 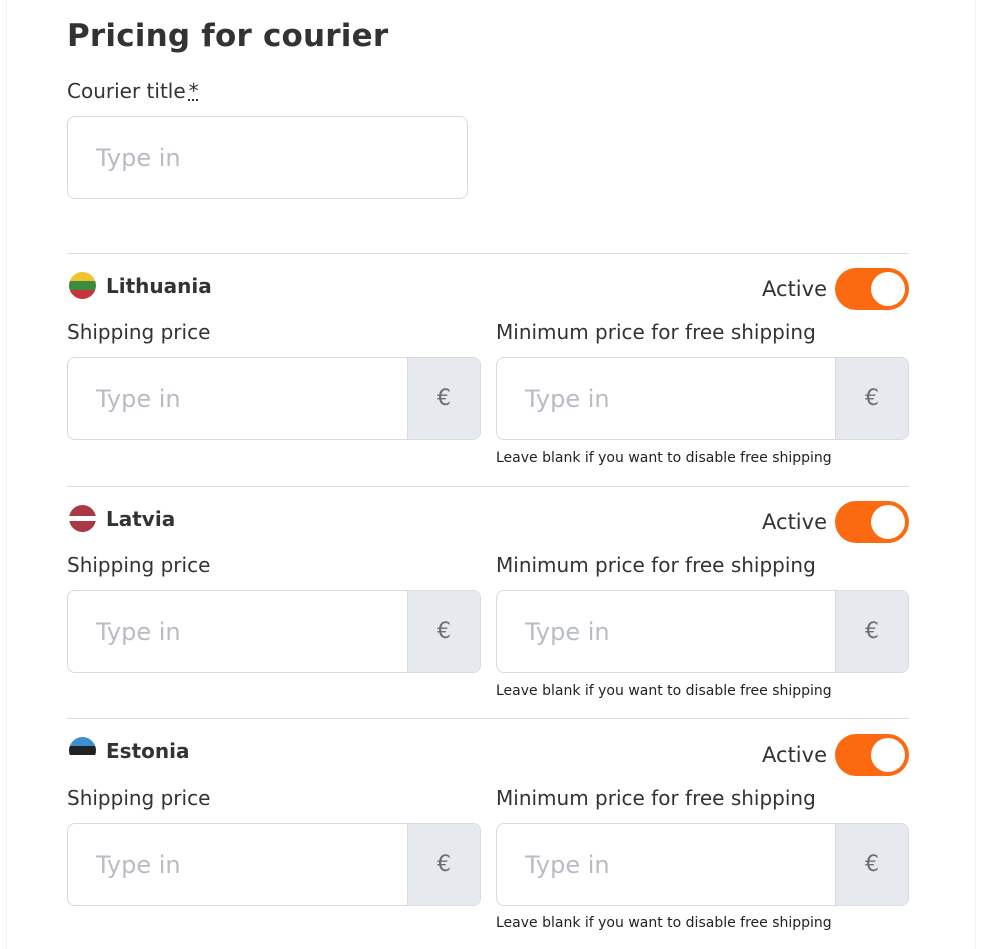 What do you see at coordinates (228, 36) in the screenshot?
I see `page-title: Pricing for courier` at bounding box center [228, 36].